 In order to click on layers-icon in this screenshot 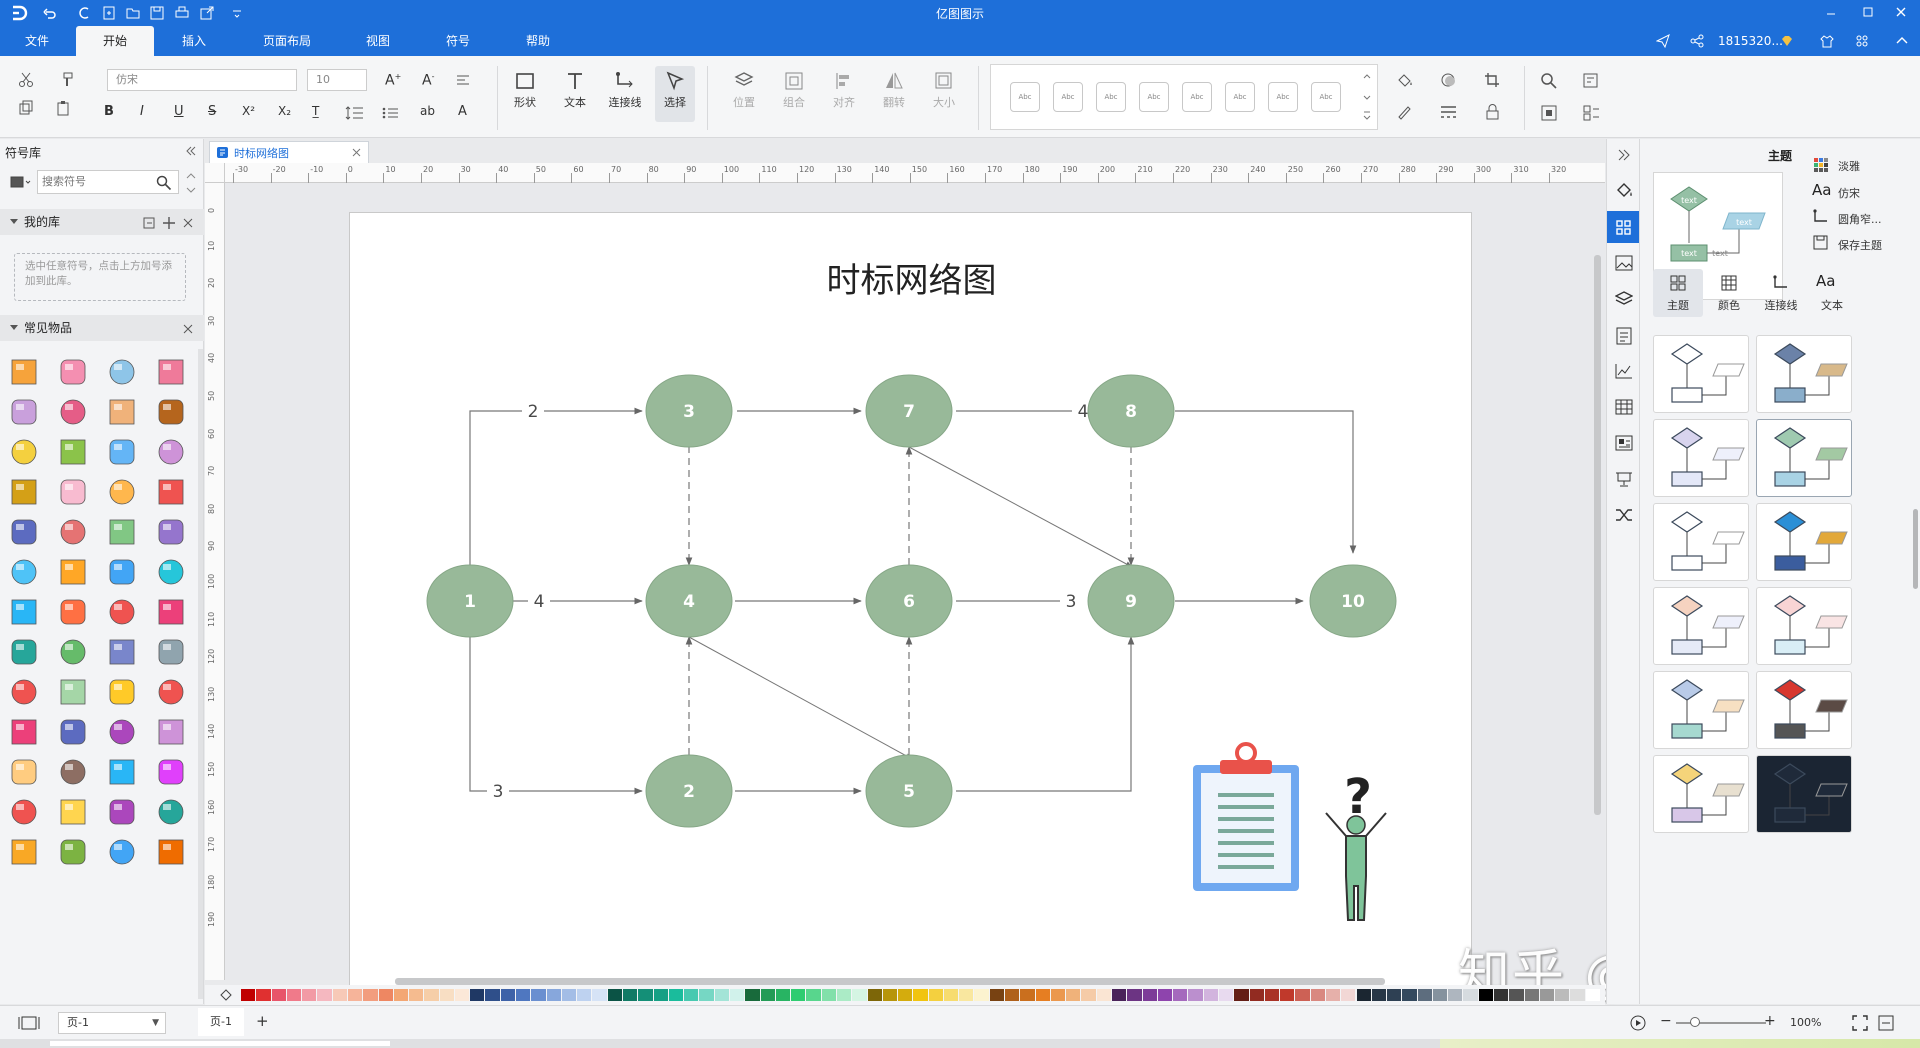, I will do `click(1624, 299)`.